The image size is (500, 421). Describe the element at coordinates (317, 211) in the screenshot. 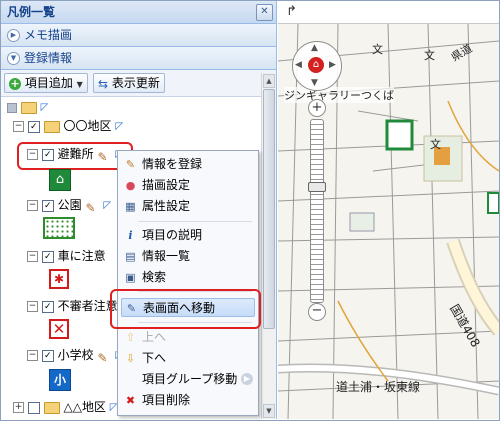

I see `zoom-slider` at that location.